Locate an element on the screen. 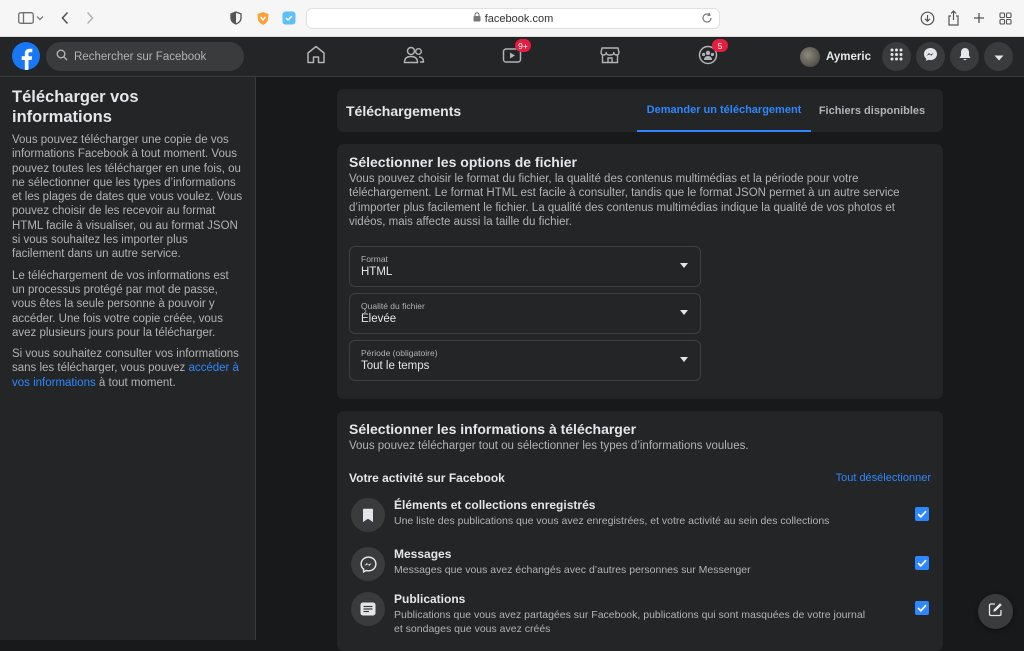 Image resolution: width=1024 pixels, height=651 pixels. chevron-down-icon is located at coordinates (40, 18).